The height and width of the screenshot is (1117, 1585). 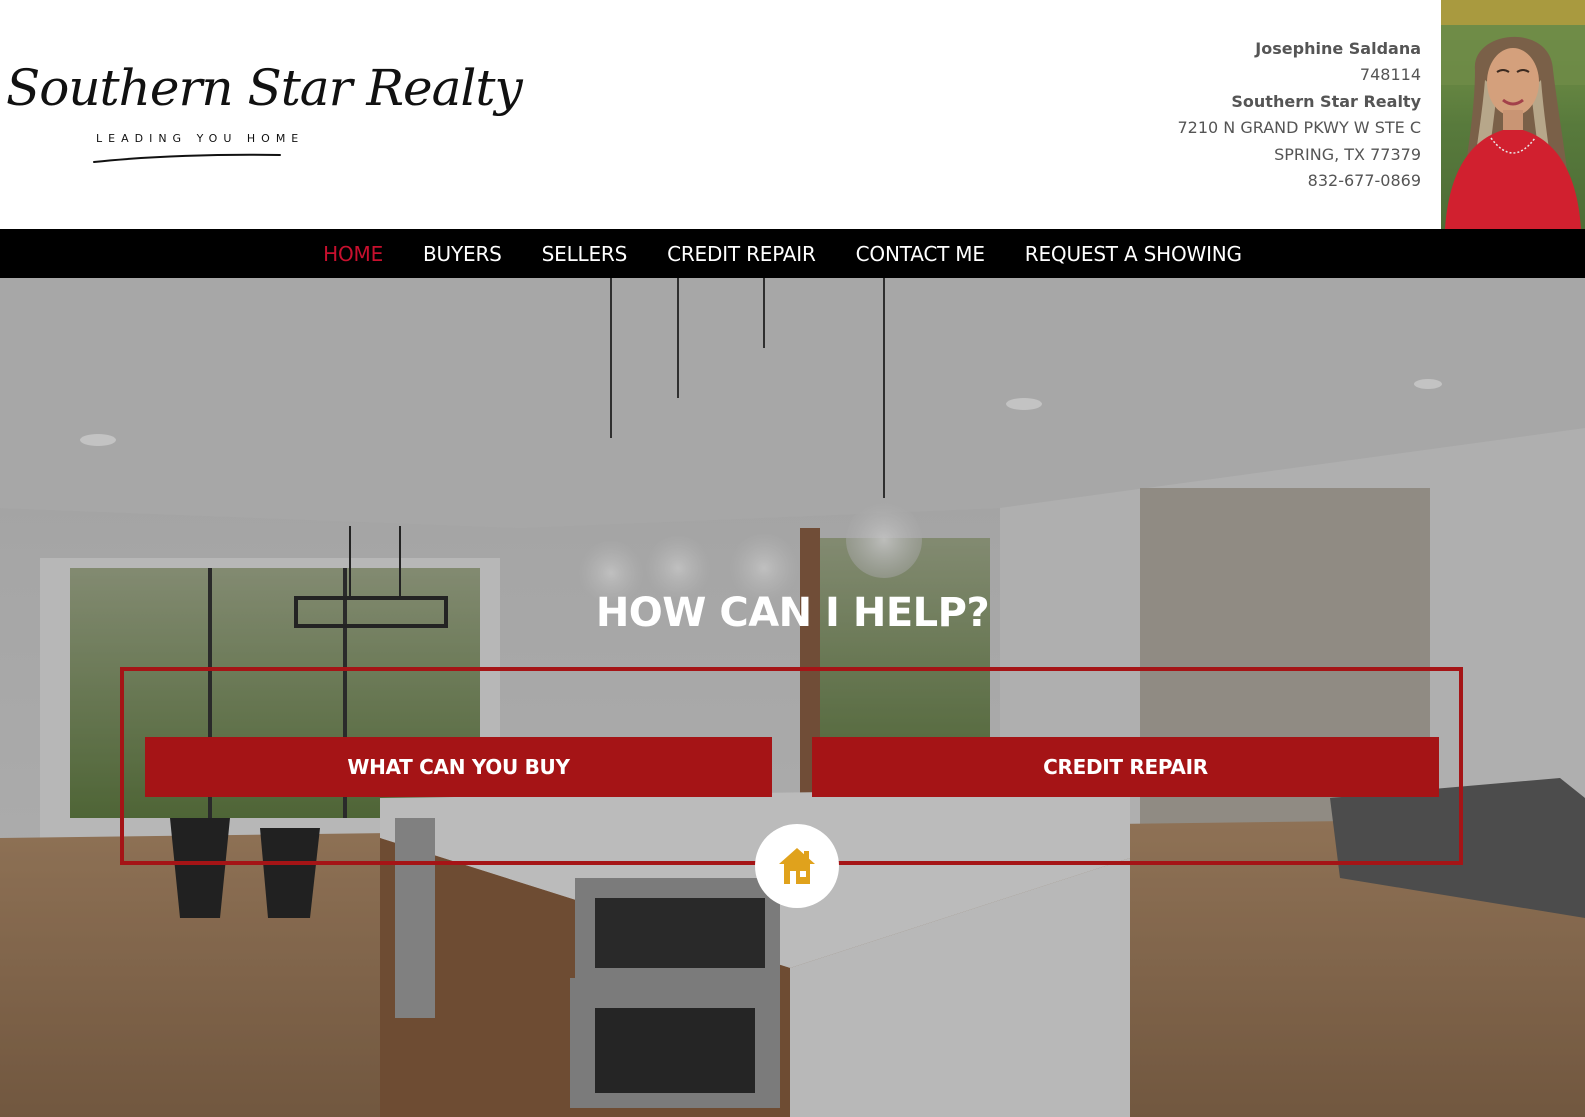 I want to click on logo-tagline: LEADING YOU HOME, so click(x=200, y=138).